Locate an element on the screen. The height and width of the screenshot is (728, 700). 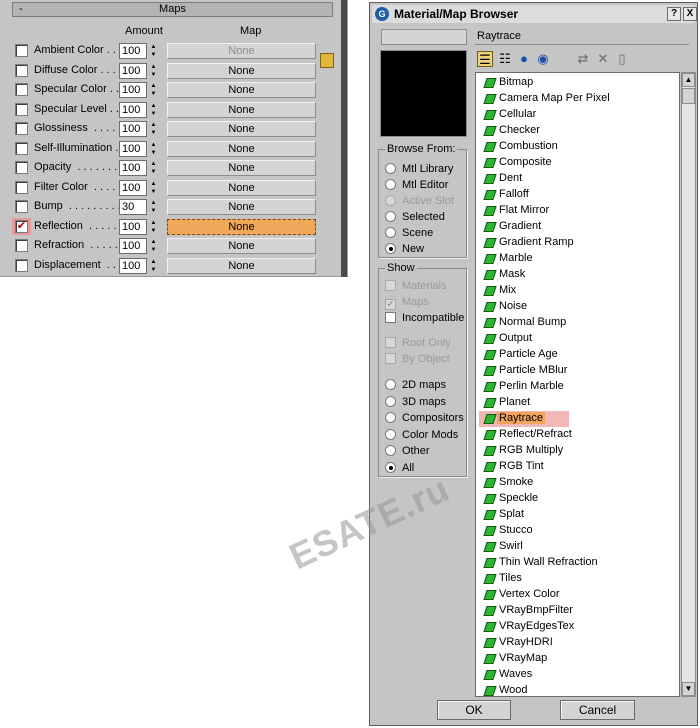
map-list-item: Reflect/Refract is located at coordinates (579, 435).